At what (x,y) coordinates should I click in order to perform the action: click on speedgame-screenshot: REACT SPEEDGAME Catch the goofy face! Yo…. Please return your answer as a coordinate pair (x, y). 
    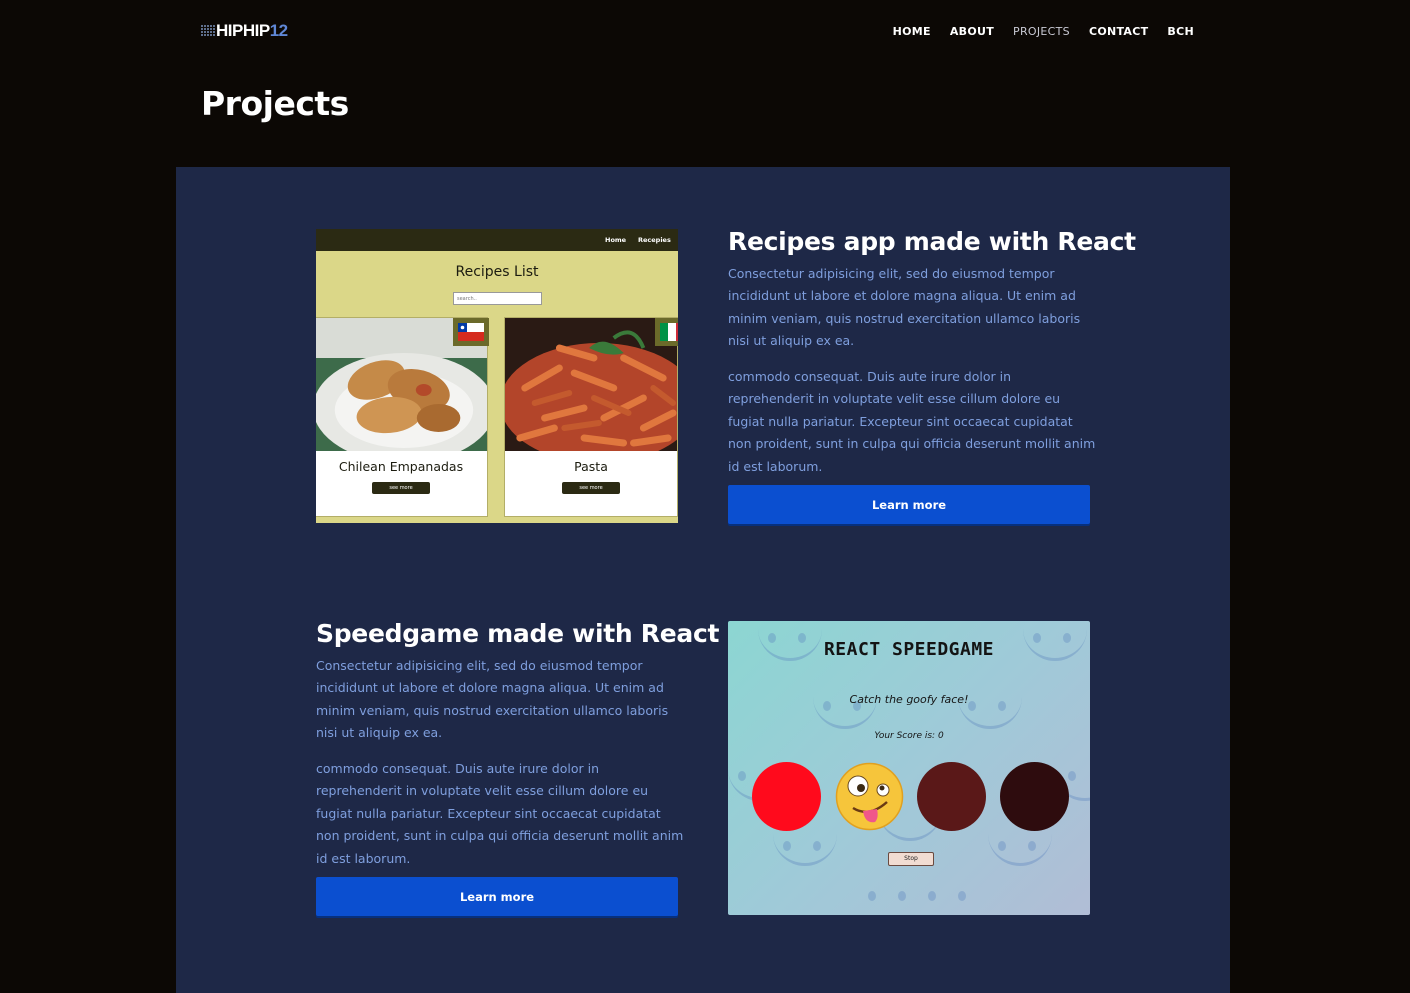
    Looking at the image, I should click on (909, 768).